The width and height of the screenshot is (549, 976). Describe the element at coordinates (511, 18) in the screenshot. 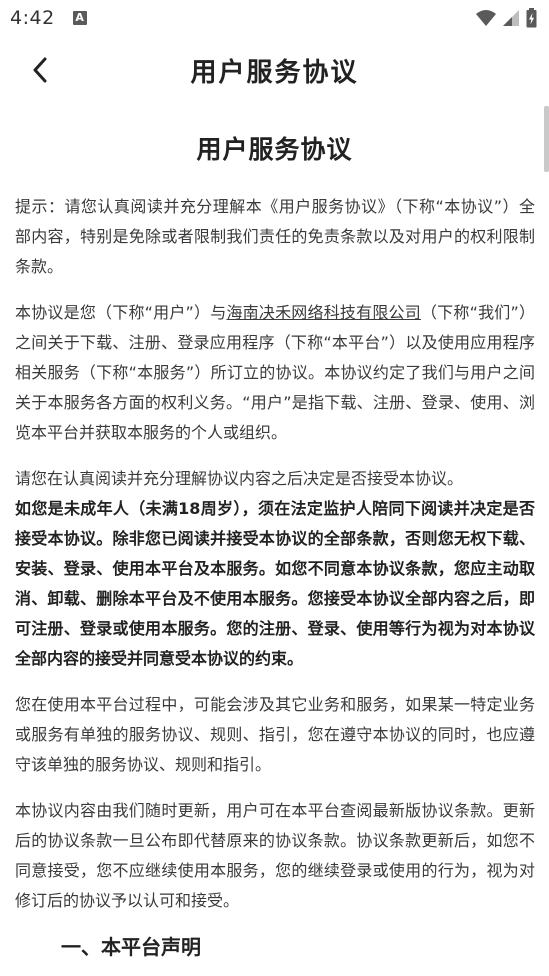

I see `cellular-signal-icon` at that location.